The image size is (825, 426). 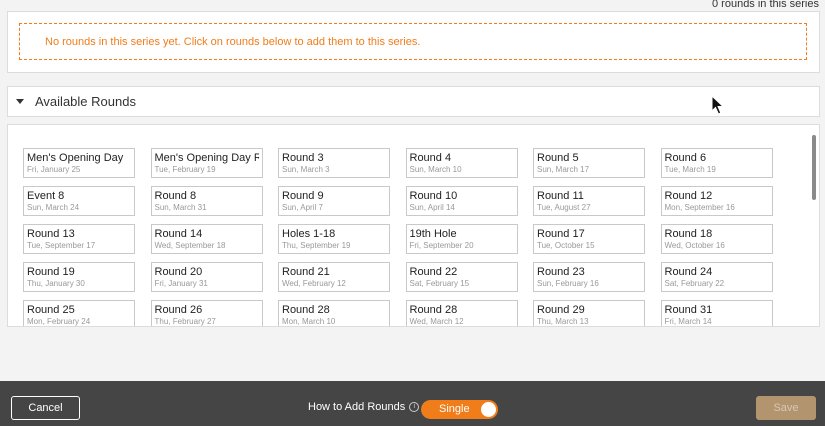 What do you see at coordinates (302, 207) in the screenshot?
I see `round-date: Sun, April 7` at bounding box center [302, 207].